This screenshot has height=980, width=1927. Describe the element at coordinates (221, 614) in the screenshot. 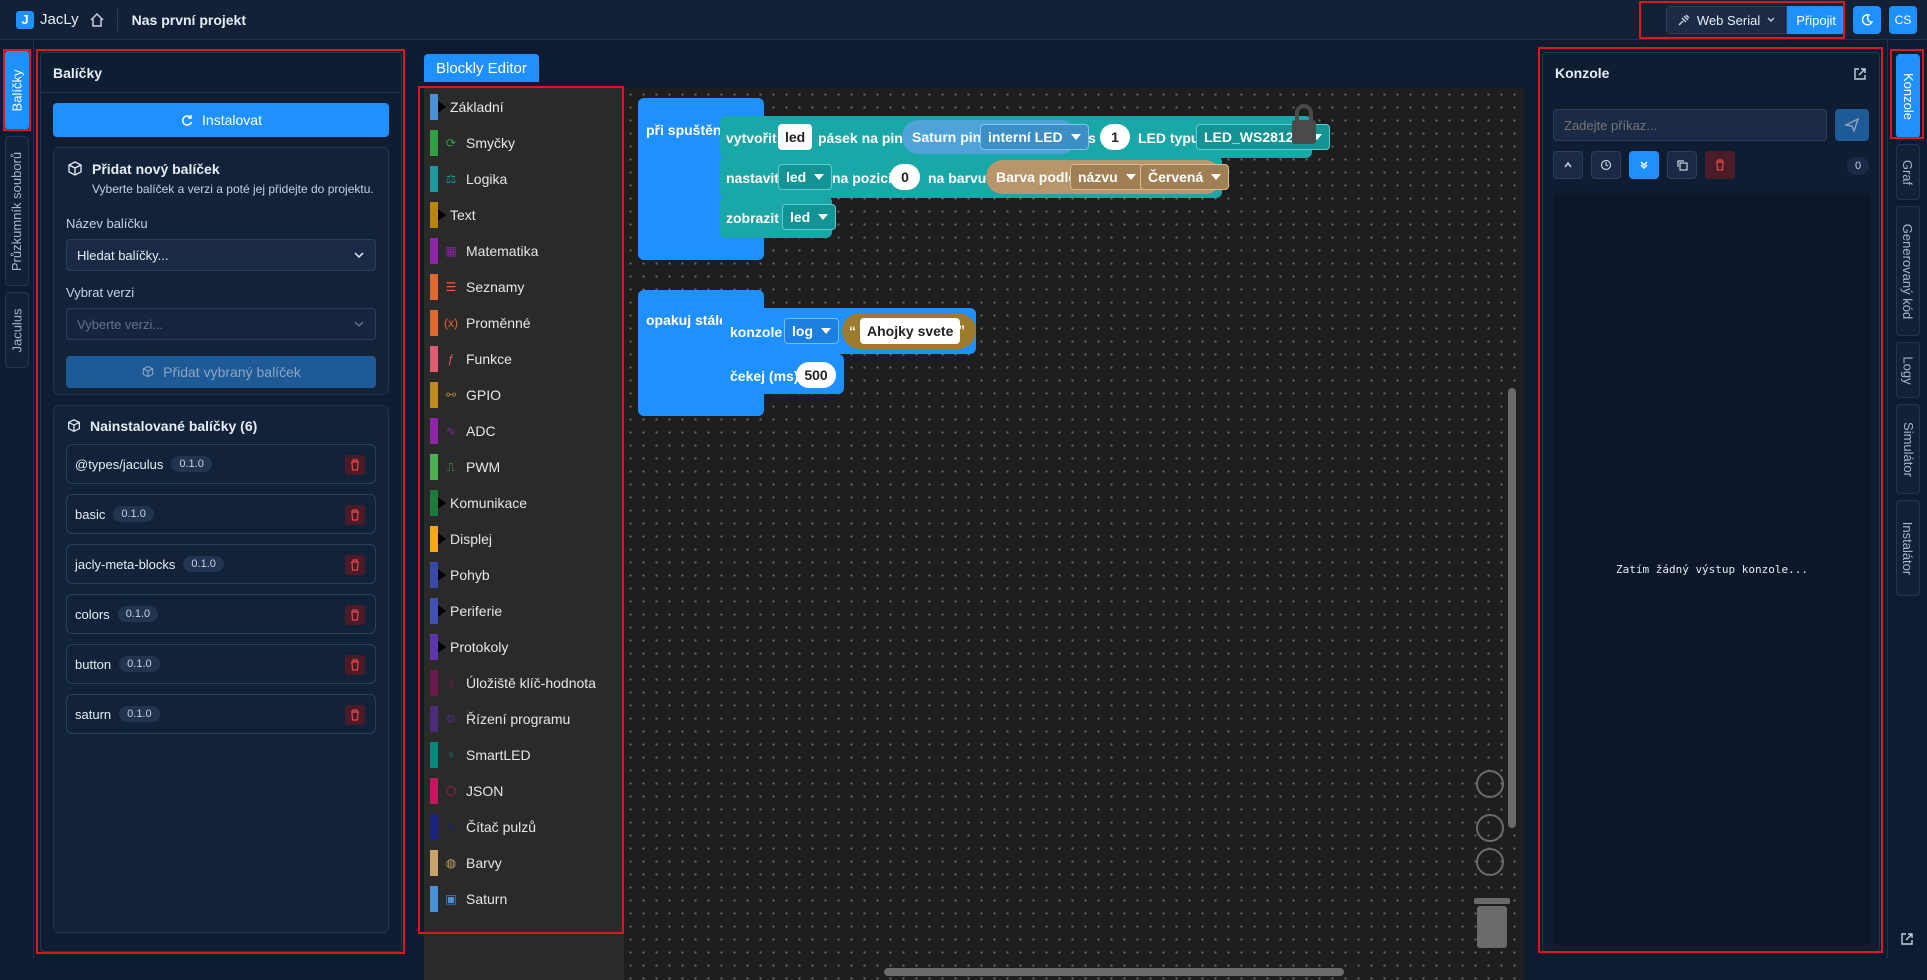

I see `package-item: colors 0.1.0` at that location.